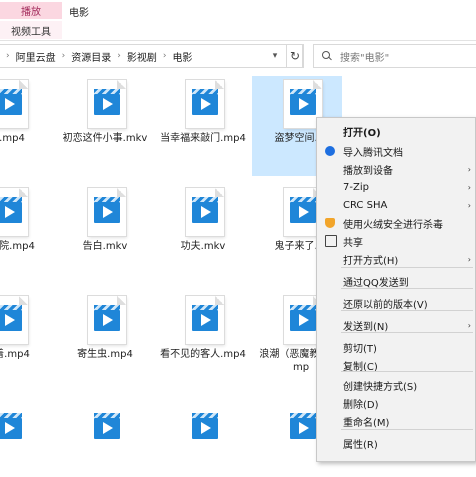  What do you see at coordinates (361, 405) in the screenshot?
I see `menu-item-label: 删除(D)` at bounding box center [361, 405].